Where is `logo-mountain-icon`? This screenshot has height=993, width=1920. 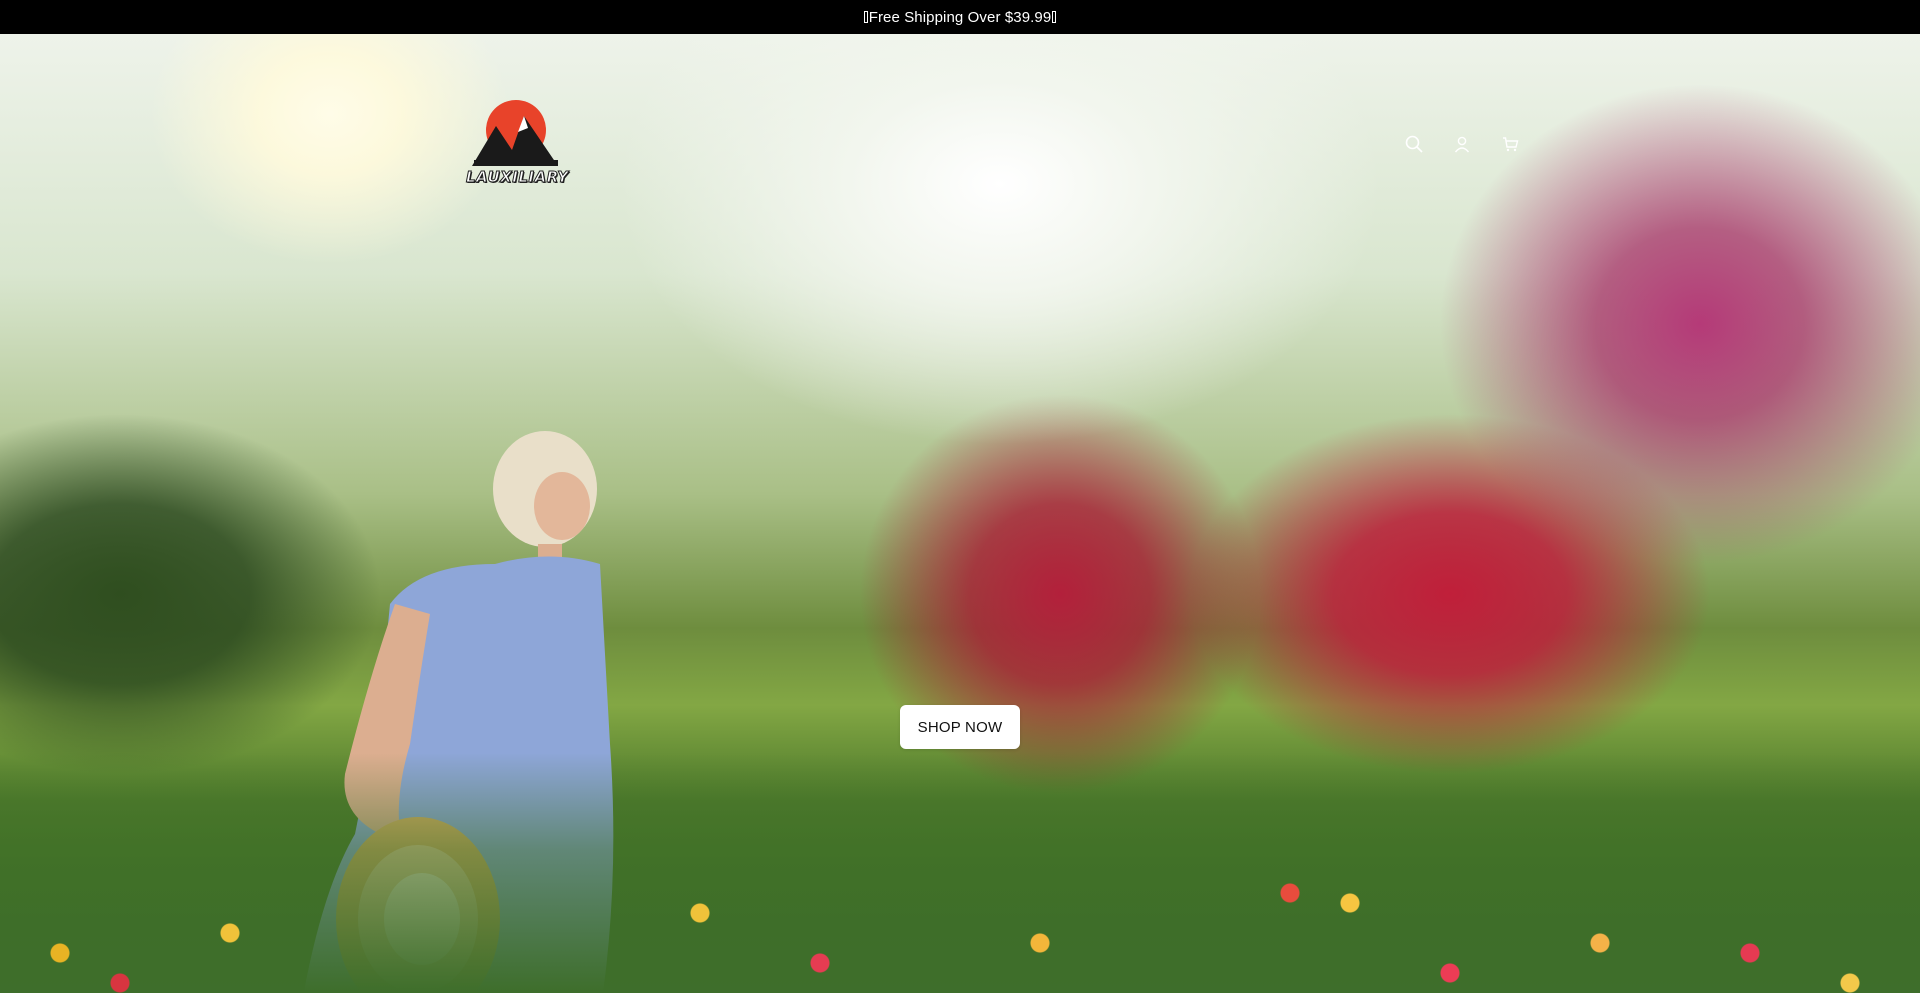 logo-mountain-icon is located at coordinates (515, 133).